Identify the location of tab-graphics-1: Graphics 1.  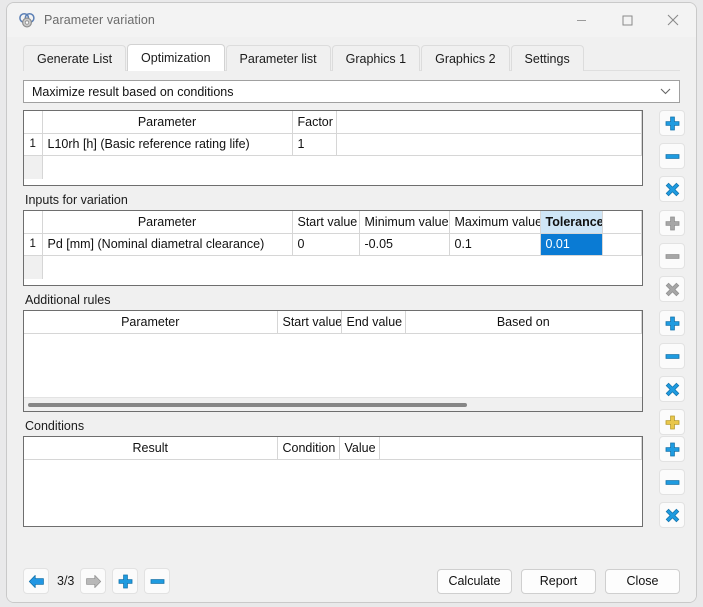
(376, 58).